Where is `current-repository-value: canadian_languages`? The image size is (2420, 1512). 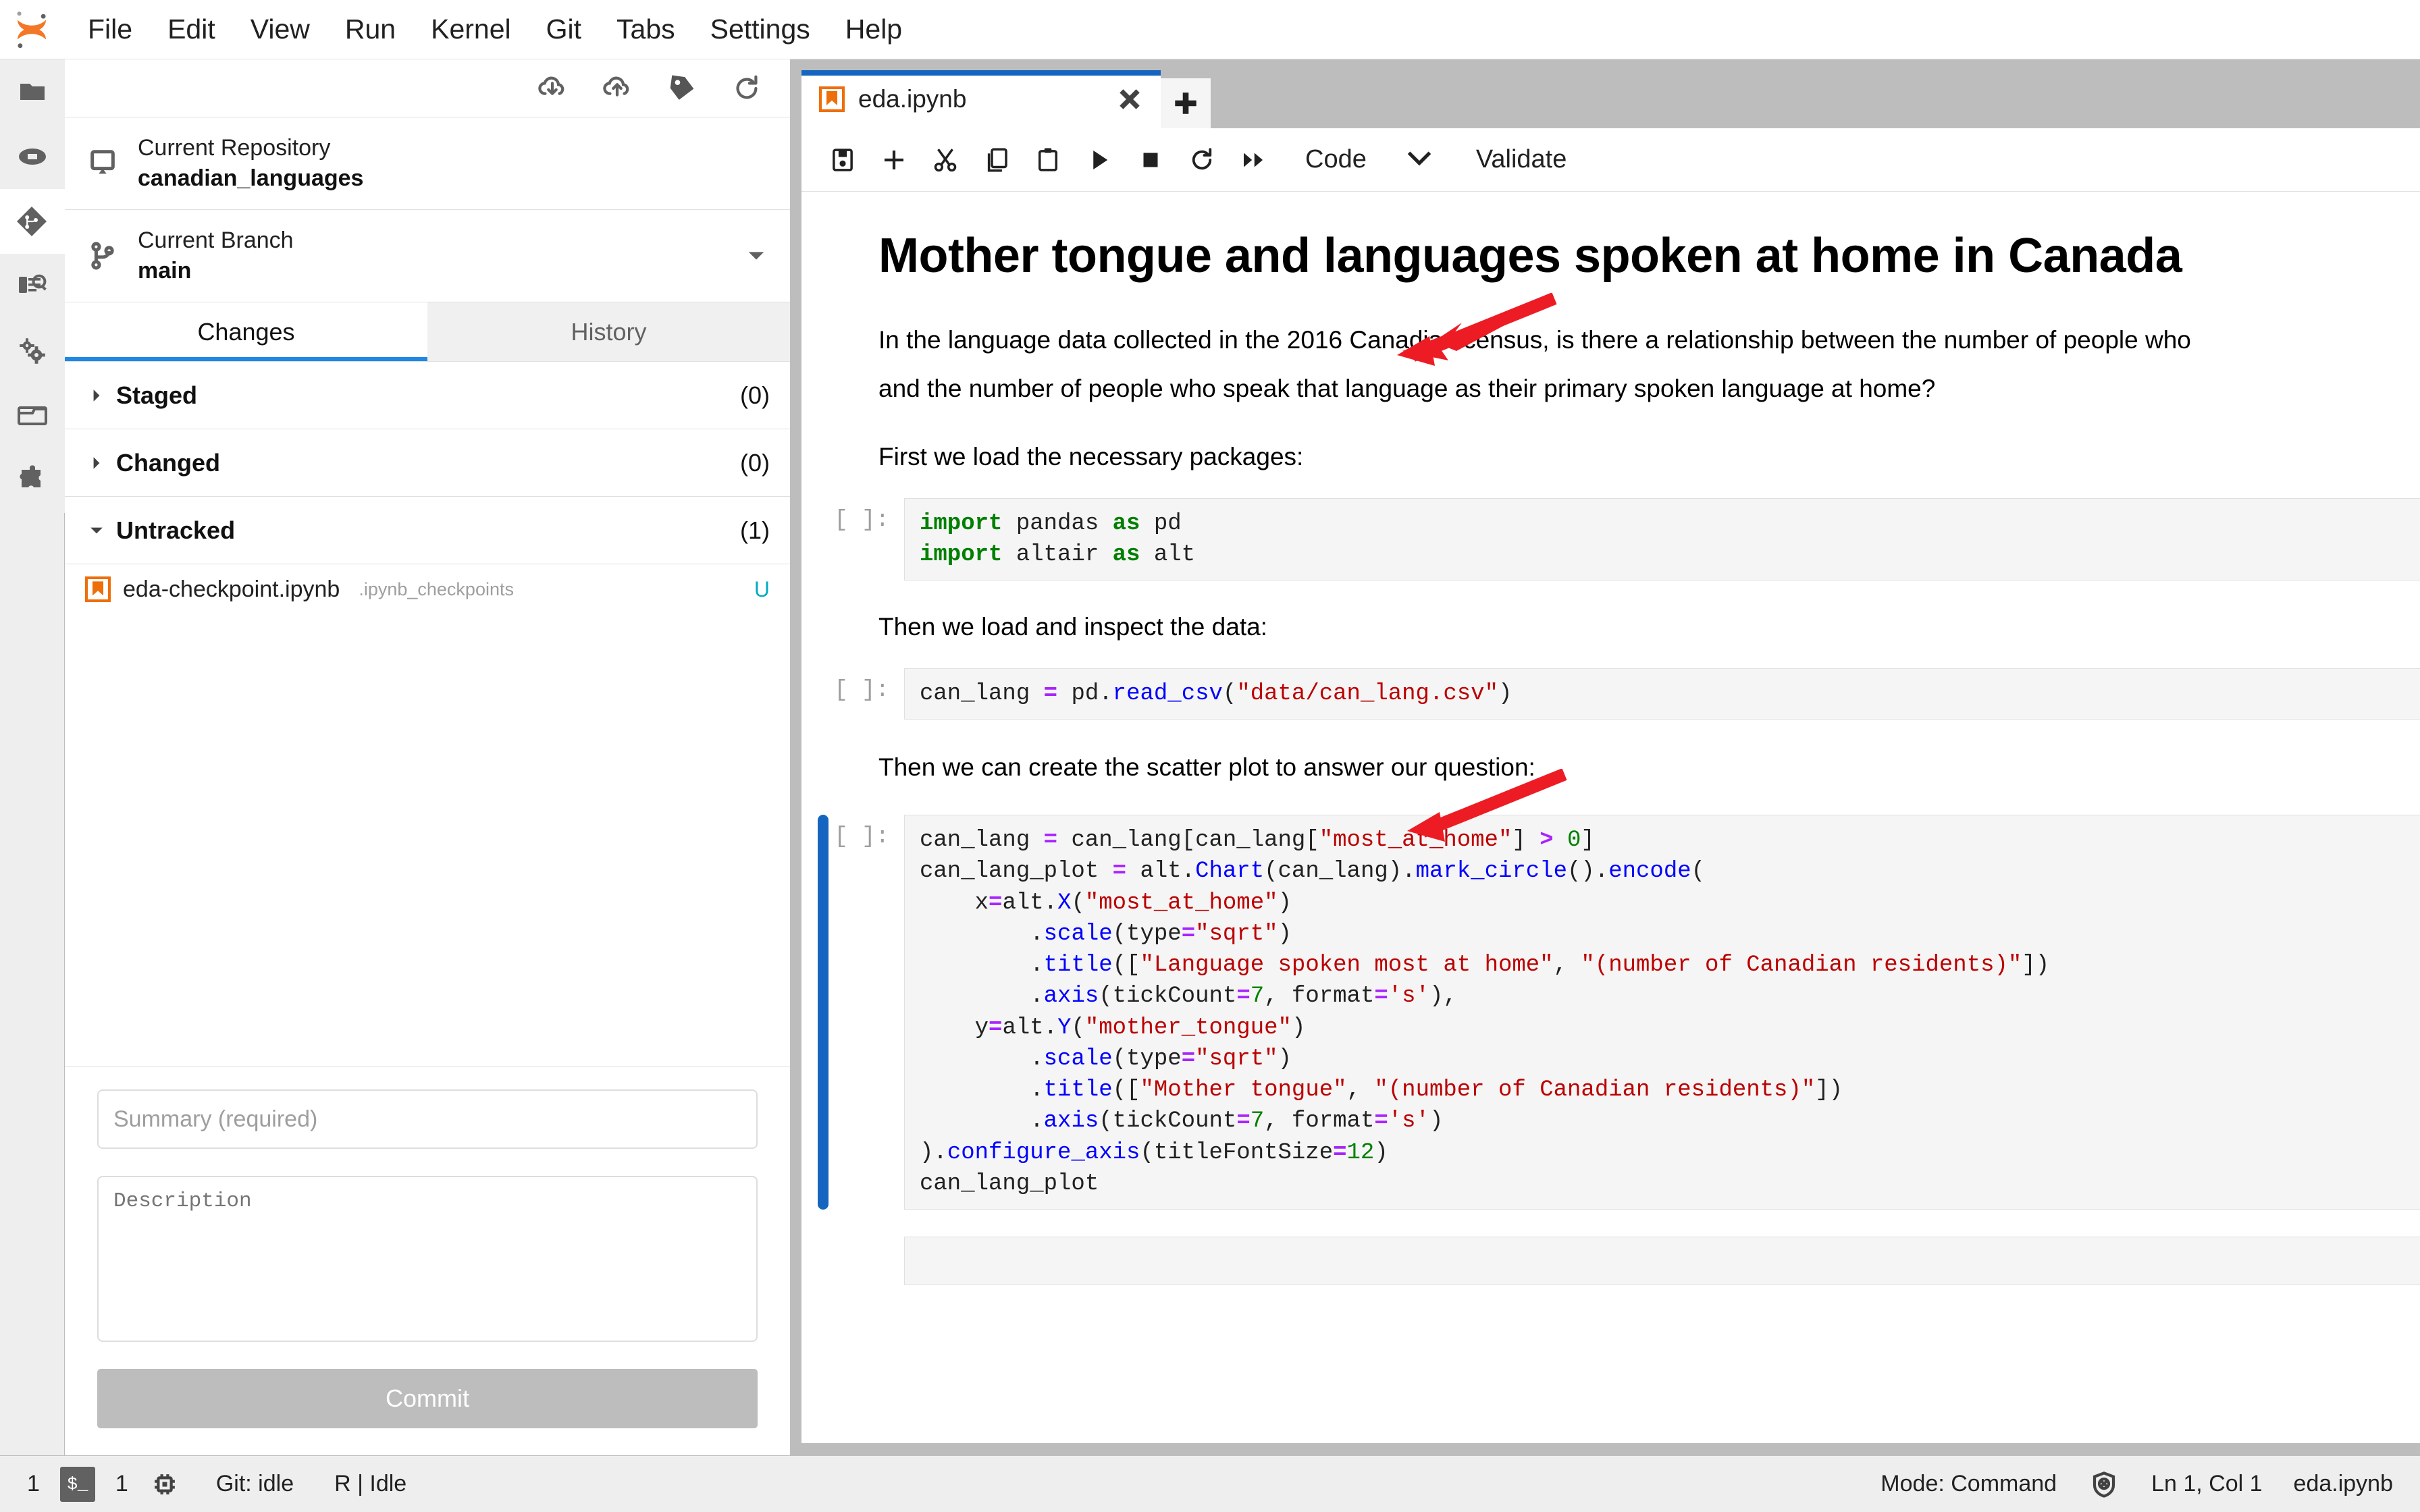
current-repository-value: canadian_languages is located at coordinates (251, 179).